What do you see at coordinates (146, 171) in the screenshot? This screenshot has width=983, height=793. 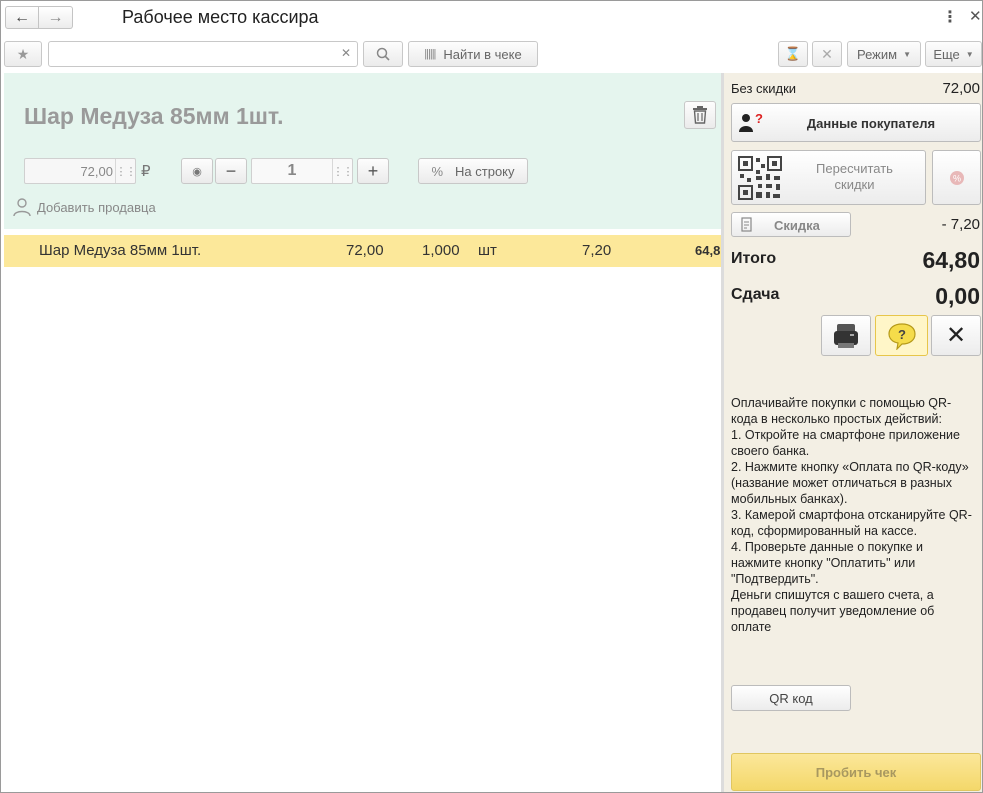 I see `currency-sign: ₽` at bounding box center [146, 171].